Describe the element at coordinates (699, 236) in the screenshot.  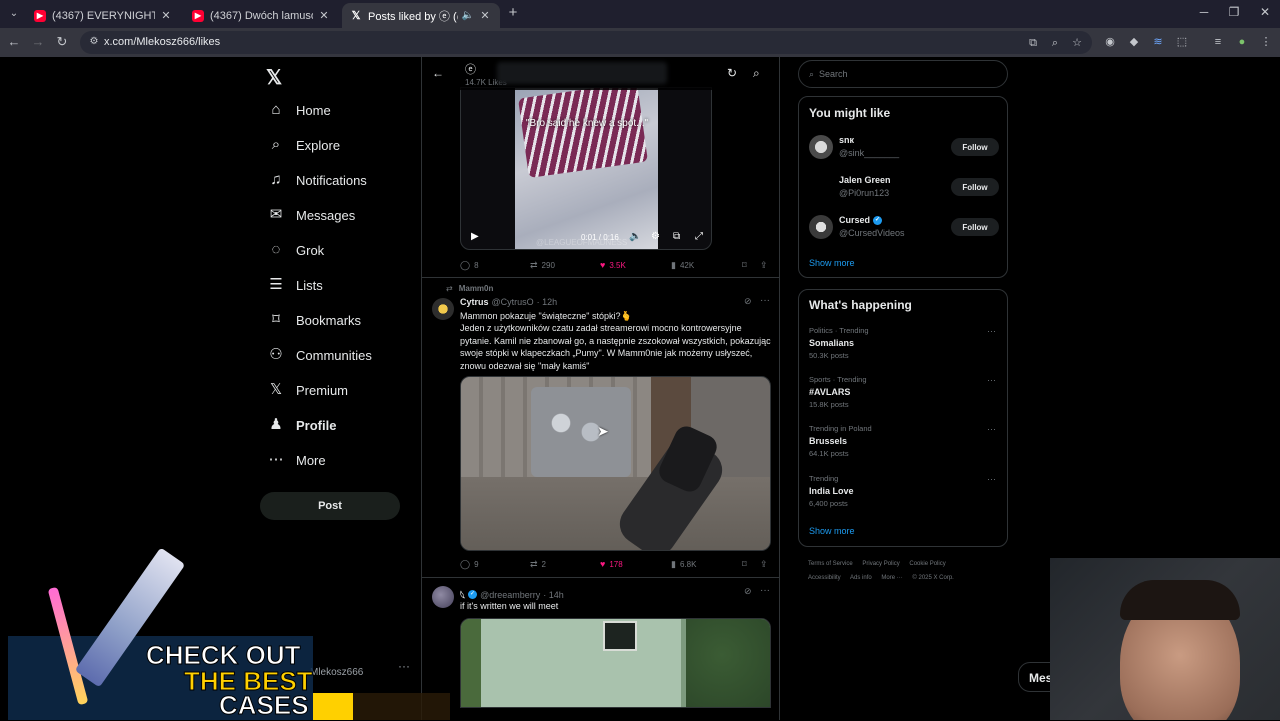
I see `fullscreen-icon: ⤢` at that location.